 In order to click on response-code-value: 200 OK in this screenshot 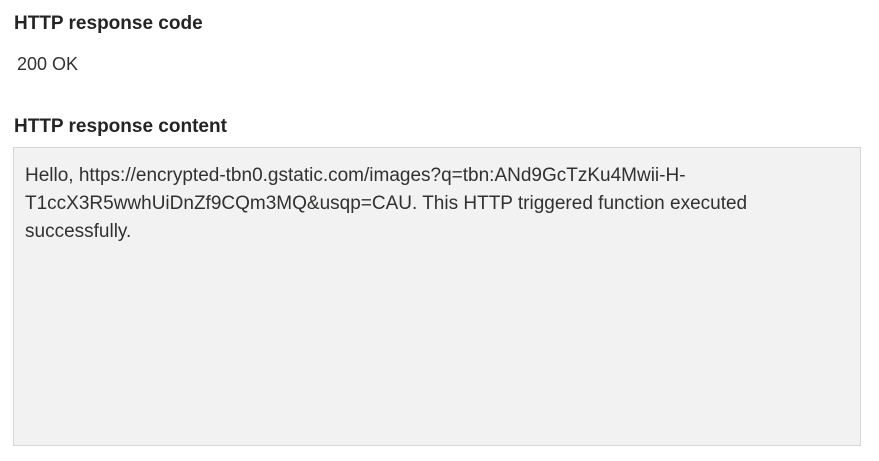, I will do `click(48, 64)`.